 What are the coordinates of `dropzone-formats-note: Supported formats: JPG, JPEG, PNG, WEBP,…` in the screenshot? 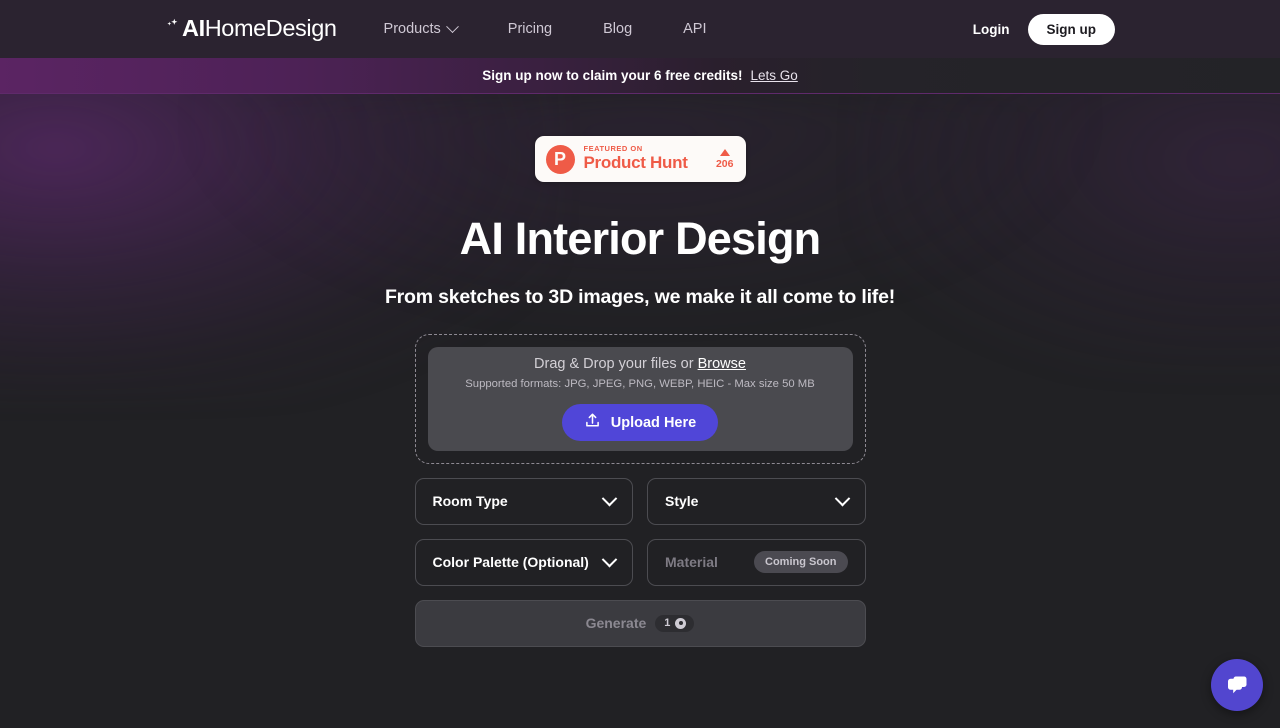 It's located at (640, 384).